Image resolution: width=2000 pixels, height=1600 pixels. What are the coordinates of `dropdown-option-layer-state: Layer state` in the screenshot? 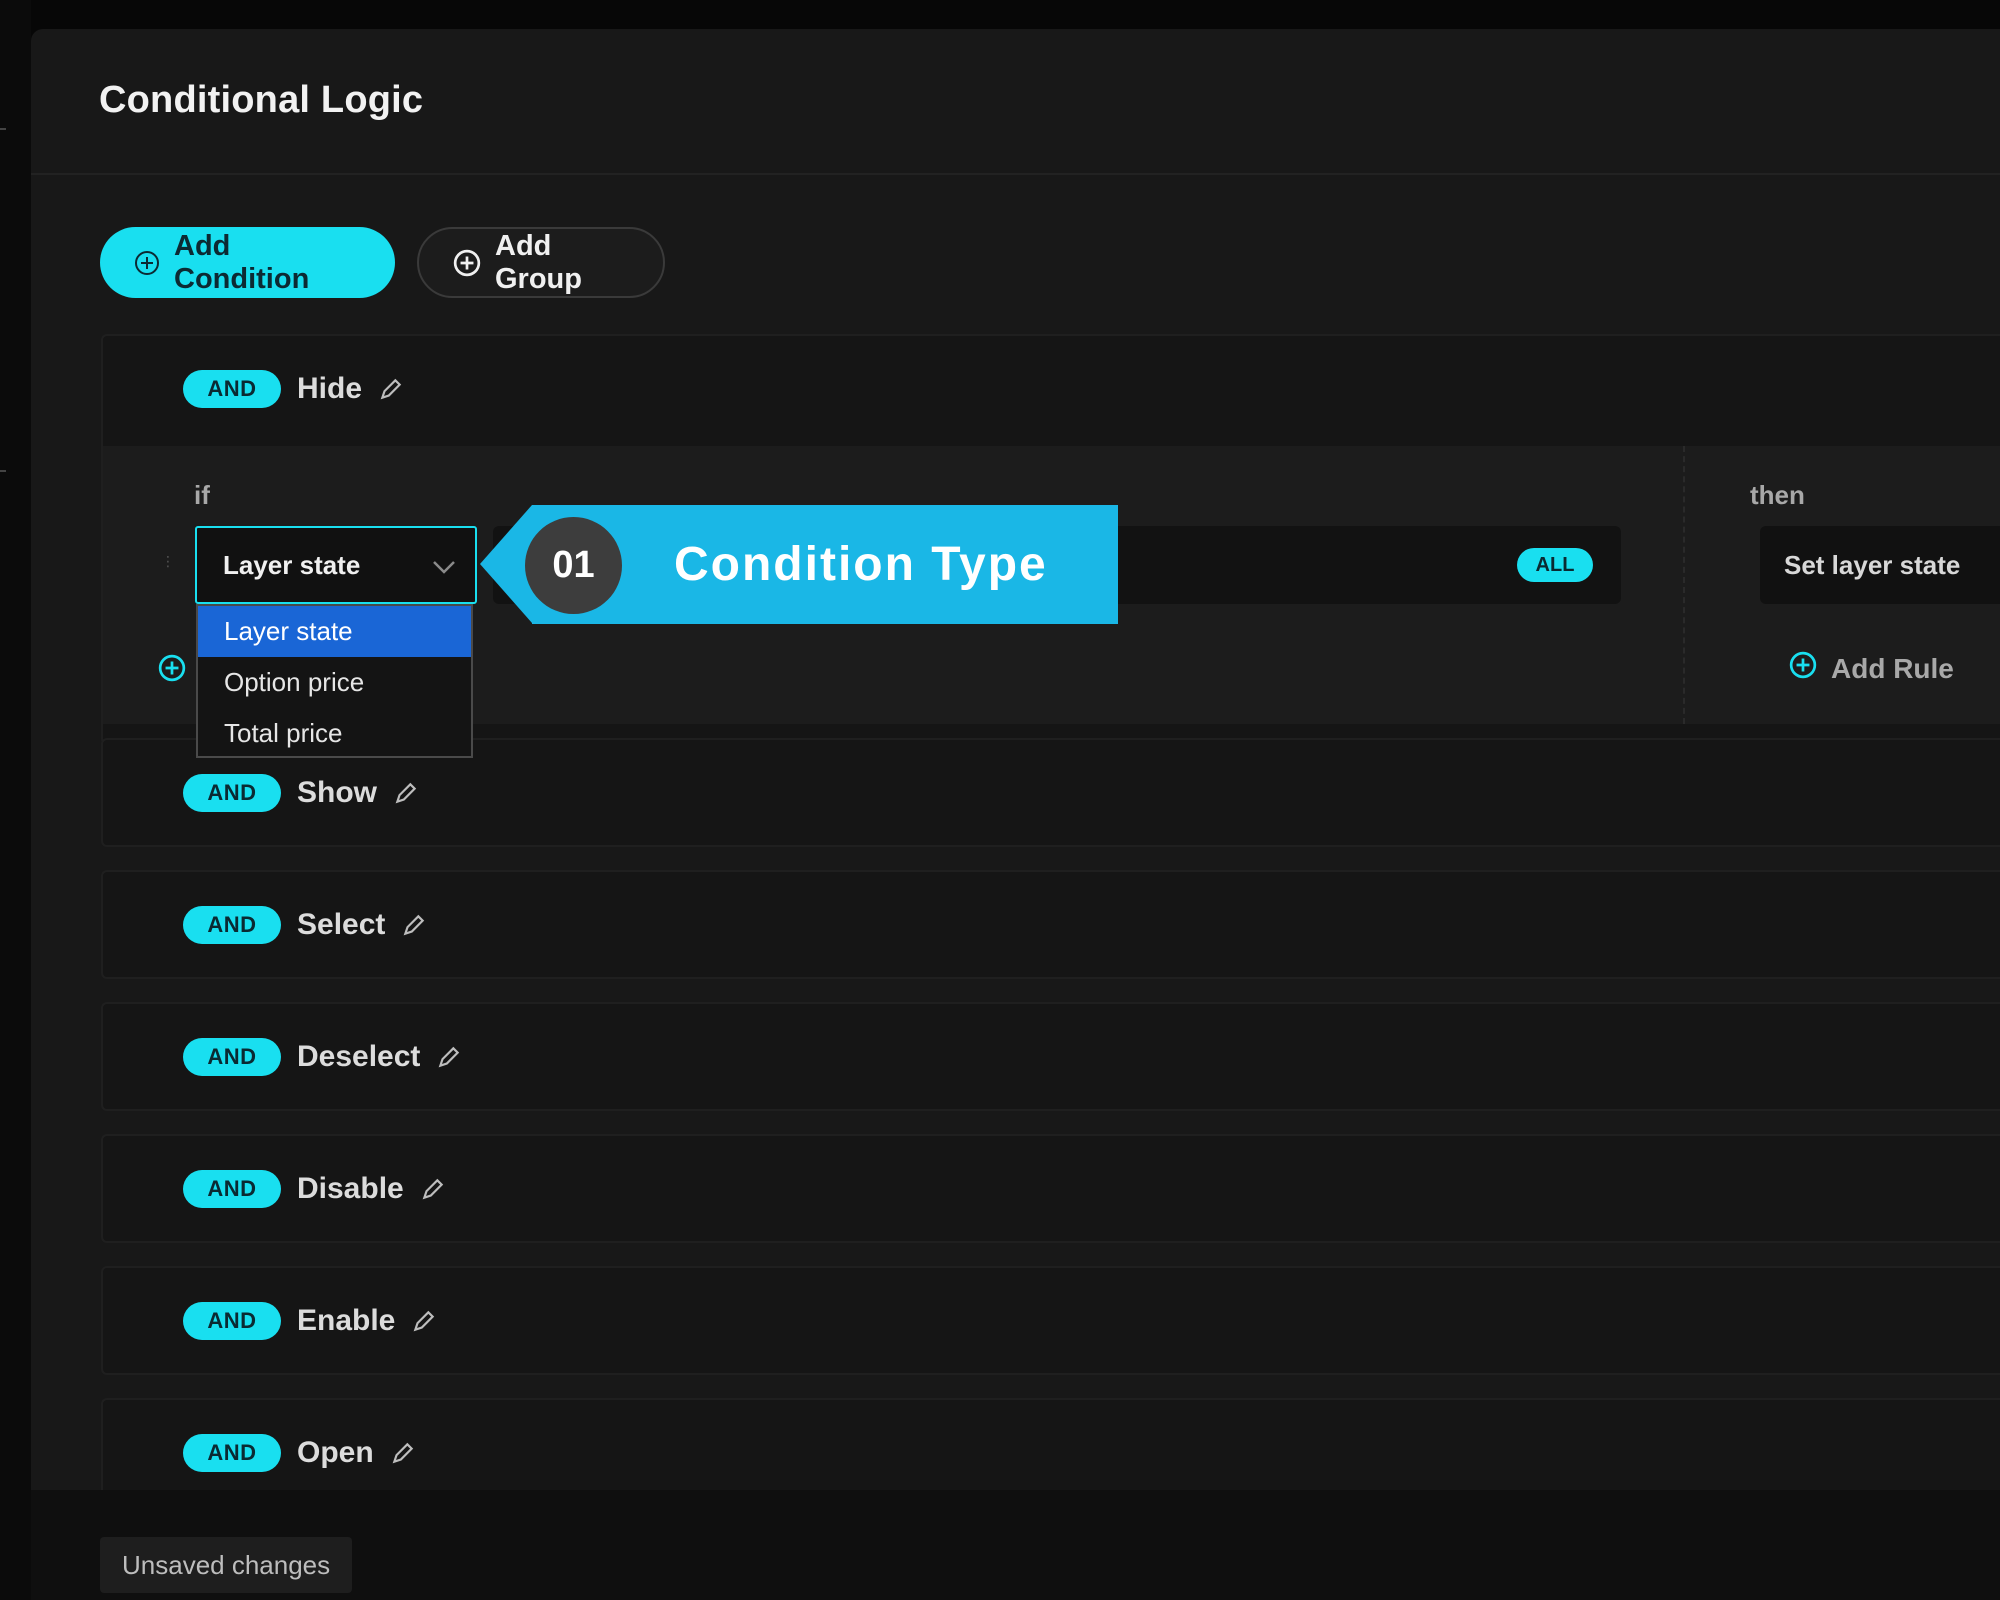 It's located at (334, 631).